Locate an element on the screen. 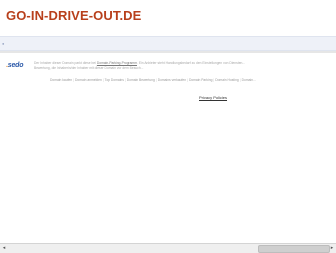 Image resolution: width=336 pixels, height=253 pixels. privacy-policies-link: Privacy Policies is located at coordinates (213, 97).